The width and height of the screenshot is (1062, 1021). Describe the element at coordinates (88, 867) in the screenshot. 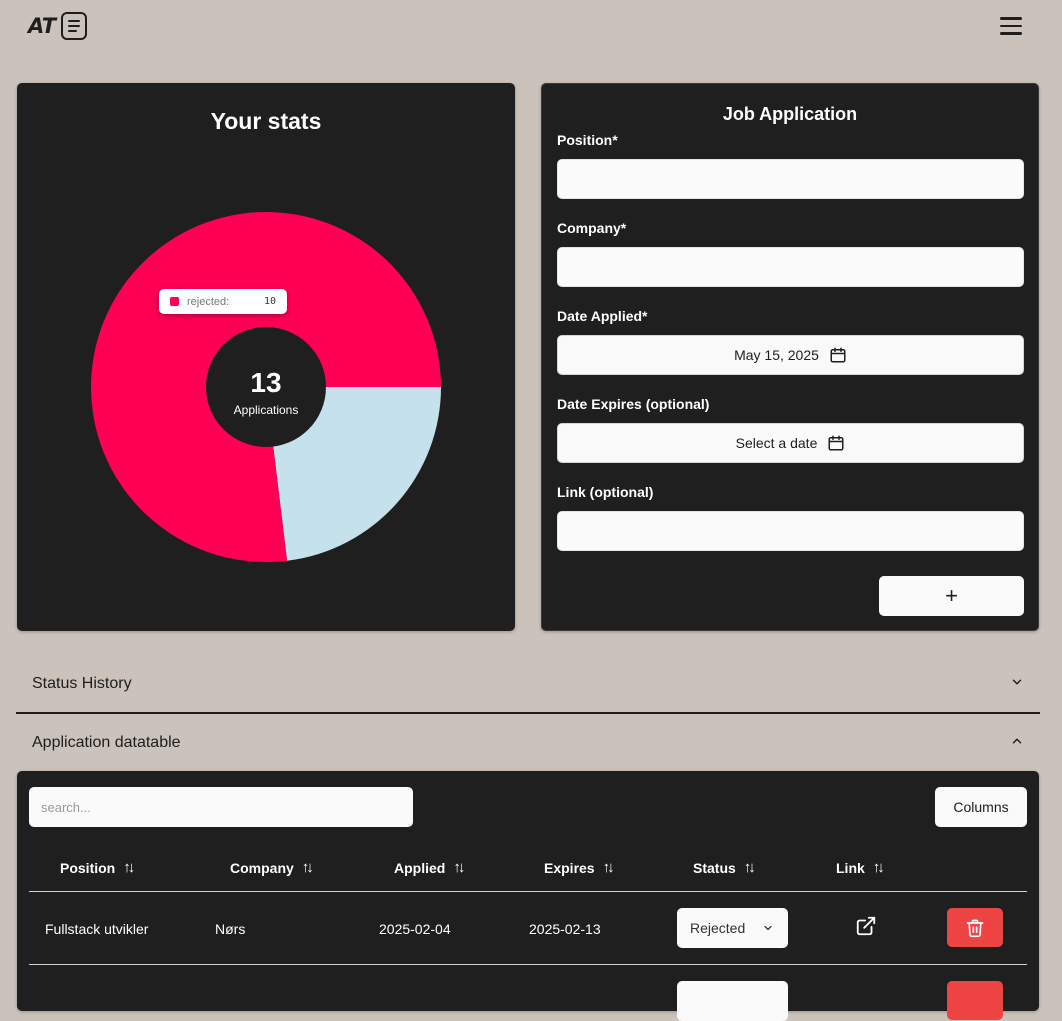

I see `column-header-label: Position` at that location.